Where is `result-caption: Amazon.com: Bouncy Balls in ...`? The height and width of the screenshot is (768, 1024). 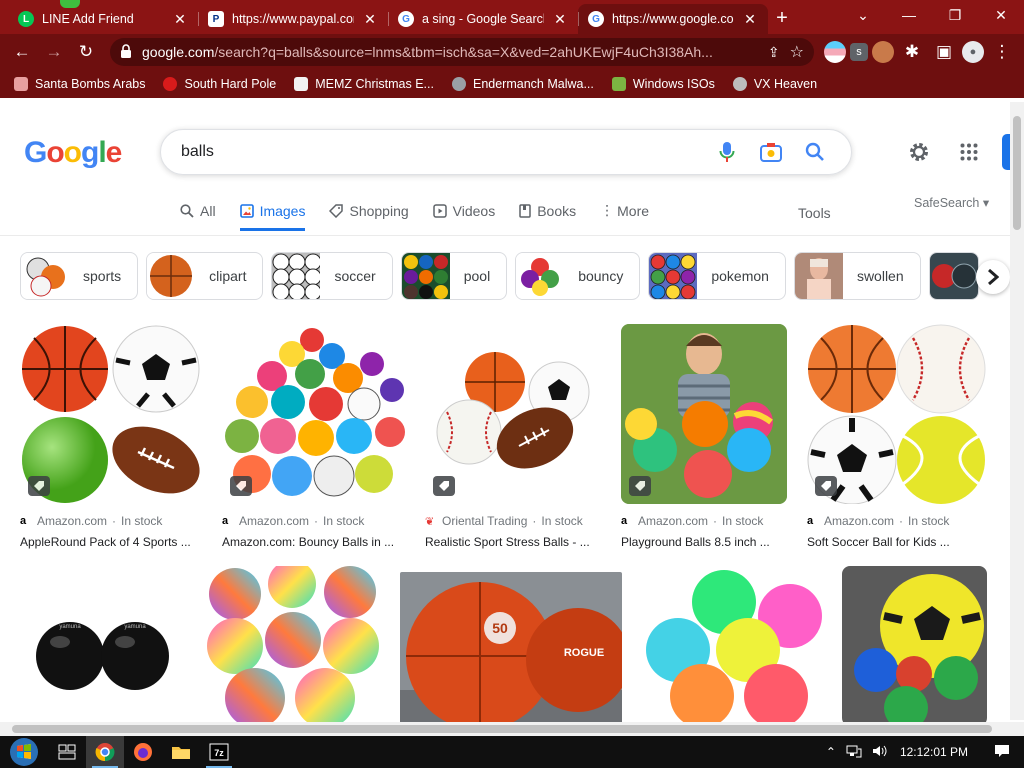
result-caption: Amazon.com: Bouncy Balls in ... is located at coordinates (313, 542).